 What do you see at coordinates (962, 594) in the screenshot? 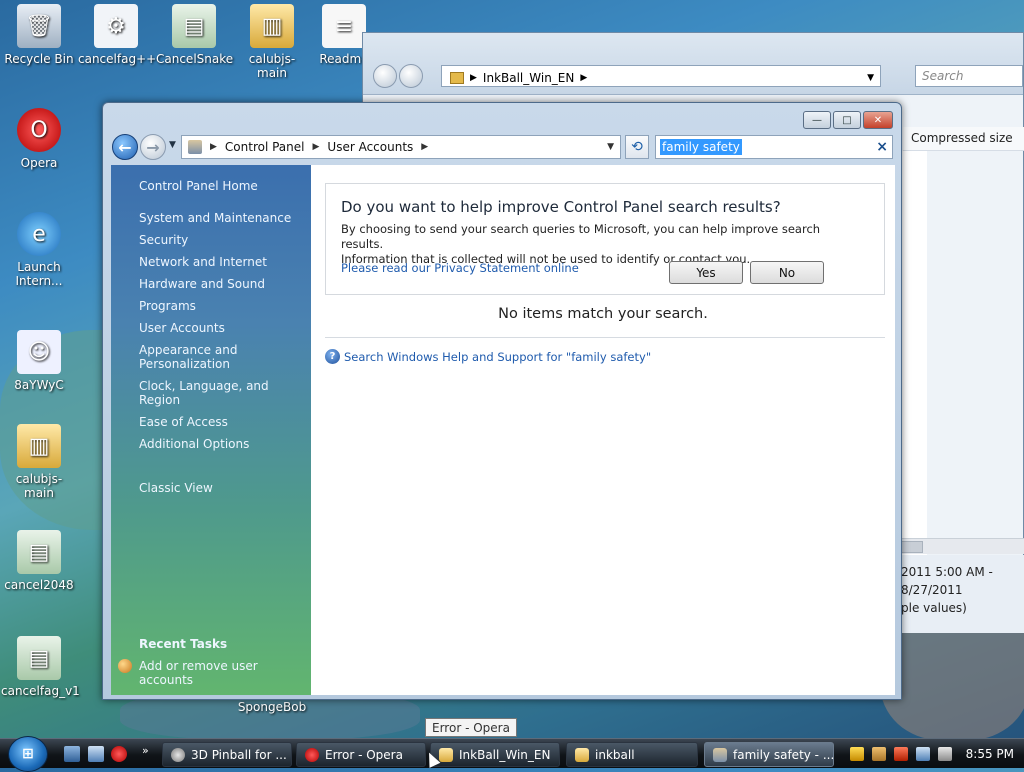
I see `details-pane: 2011 5:00 AM - 8/27/2011 ple values)` at bounding box center [962, 594].